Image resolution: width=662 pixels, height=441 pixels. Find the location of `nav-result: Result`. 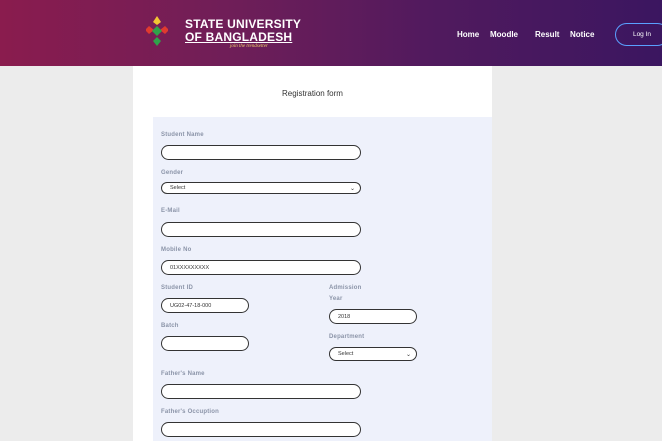

nav-result: Result is located at coordinates (547, 34).